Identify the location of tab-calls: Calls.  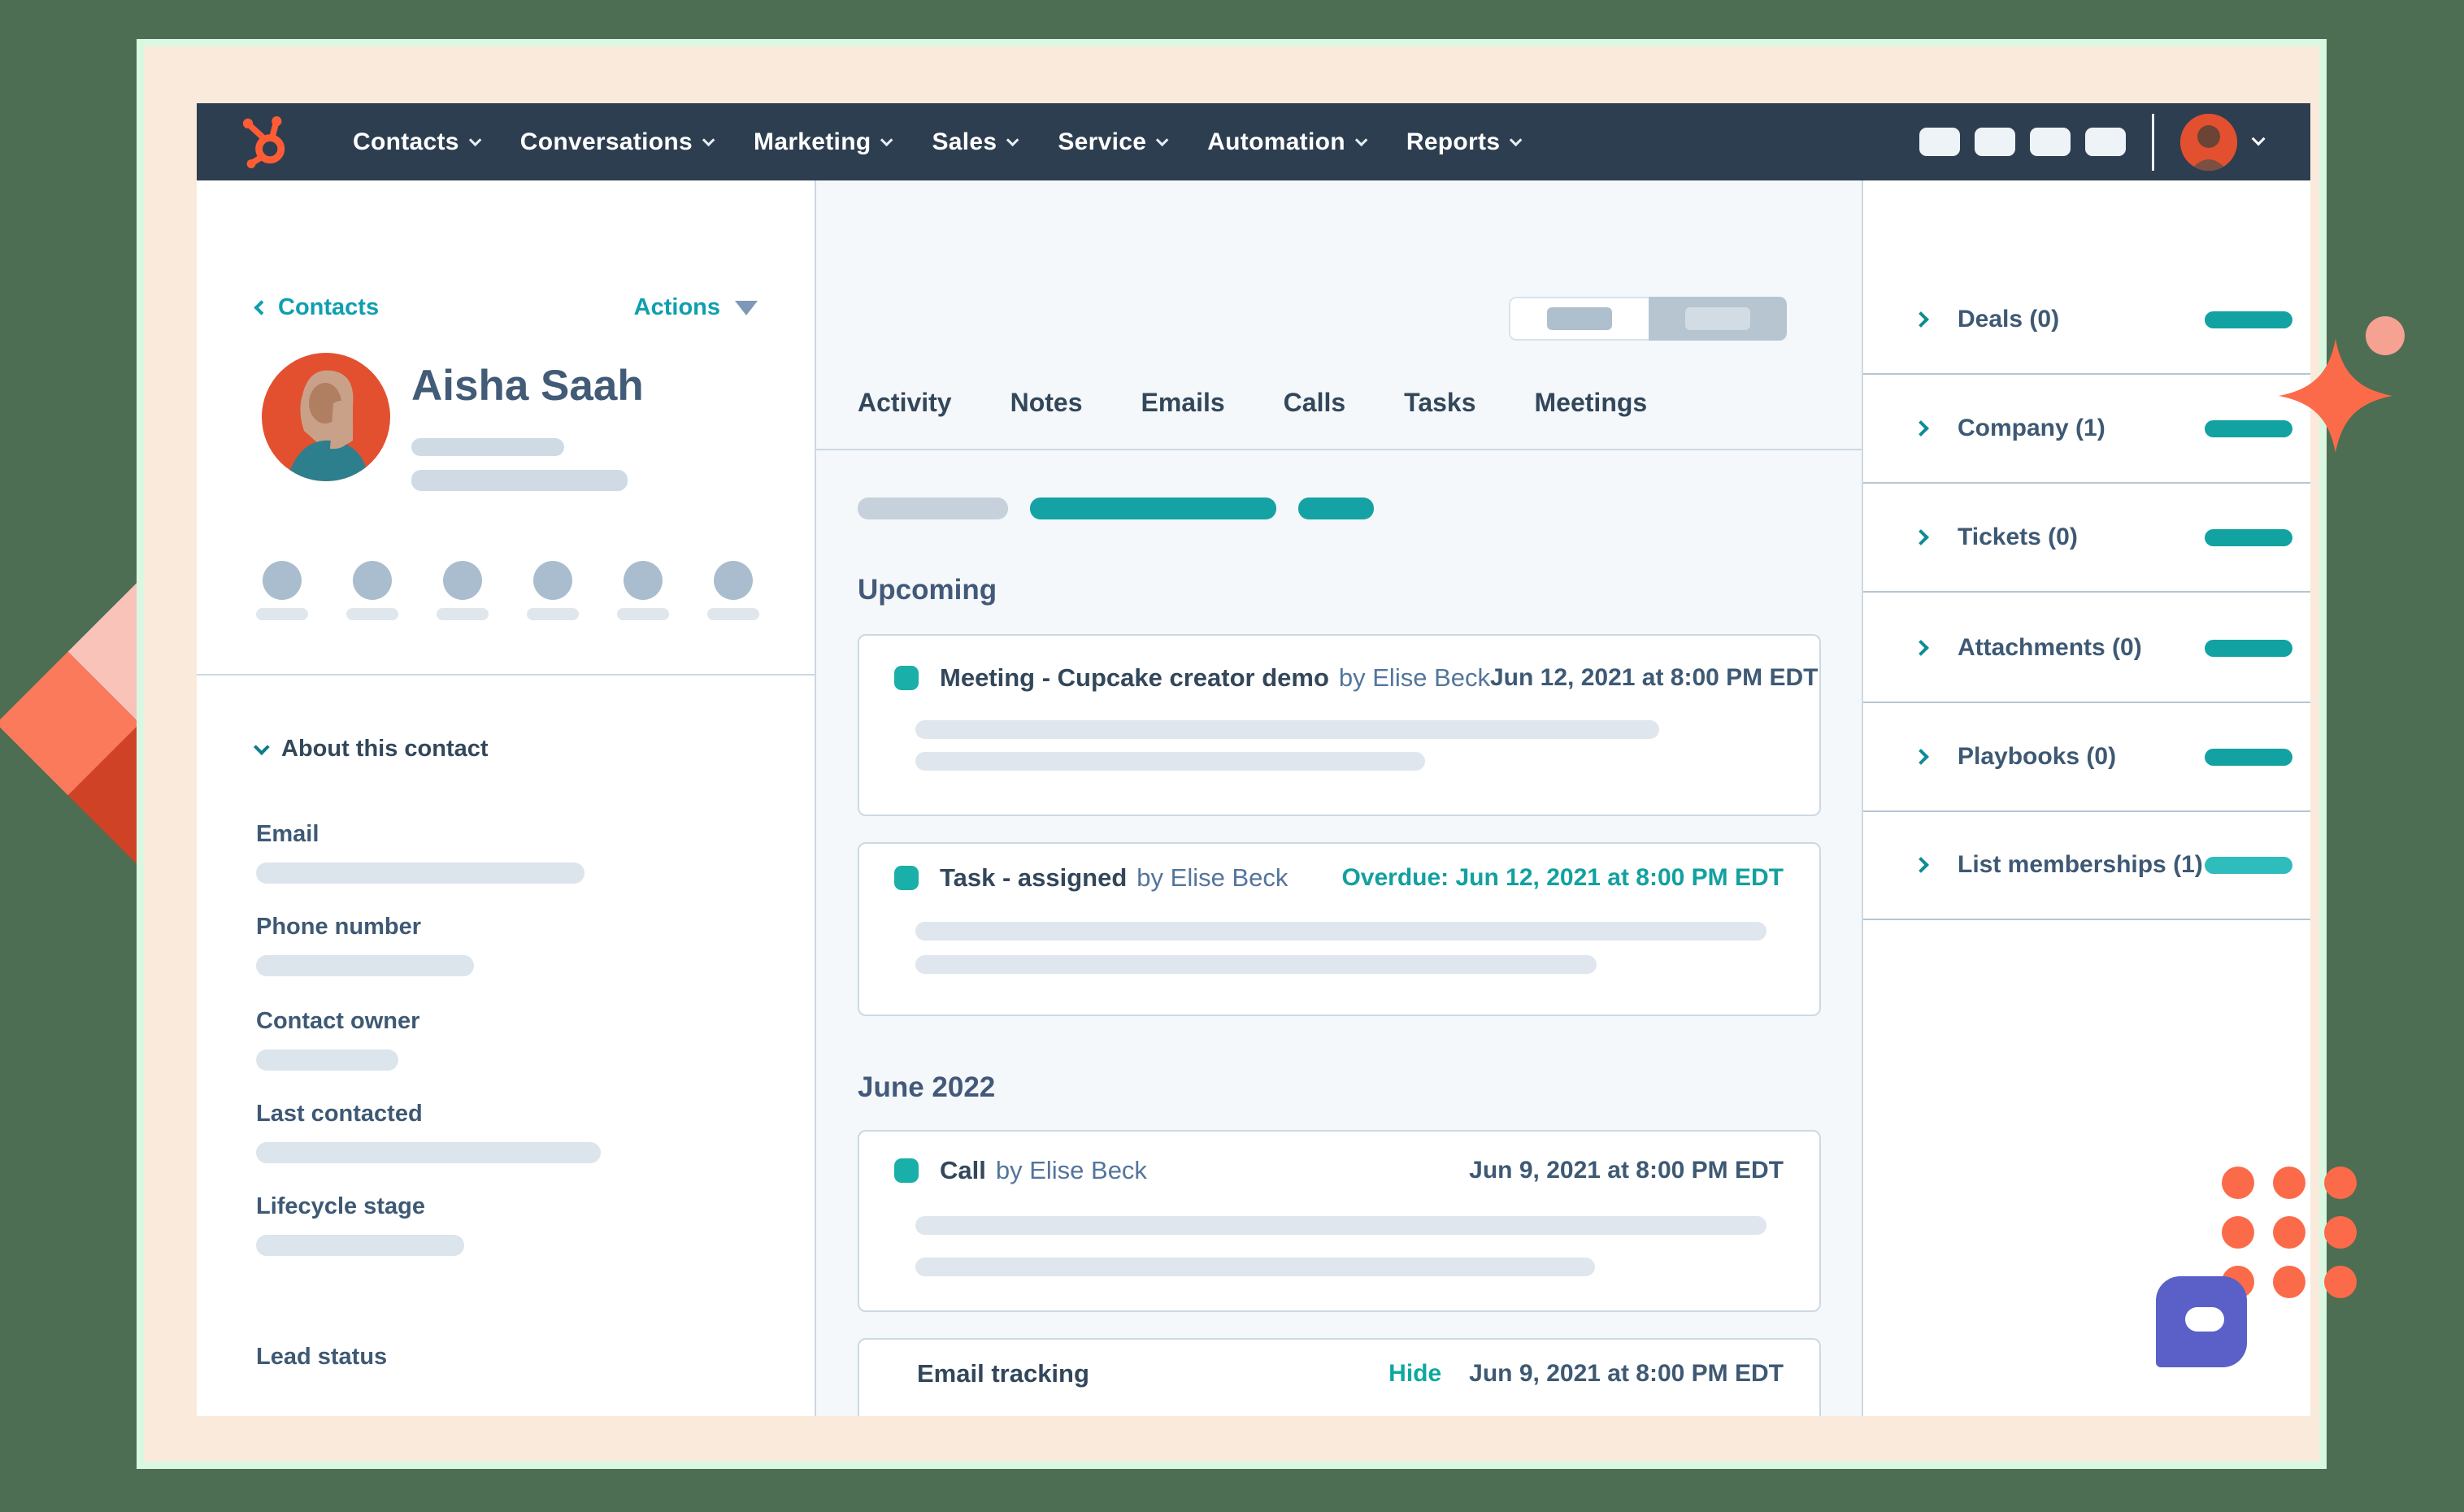
(1315, 412).